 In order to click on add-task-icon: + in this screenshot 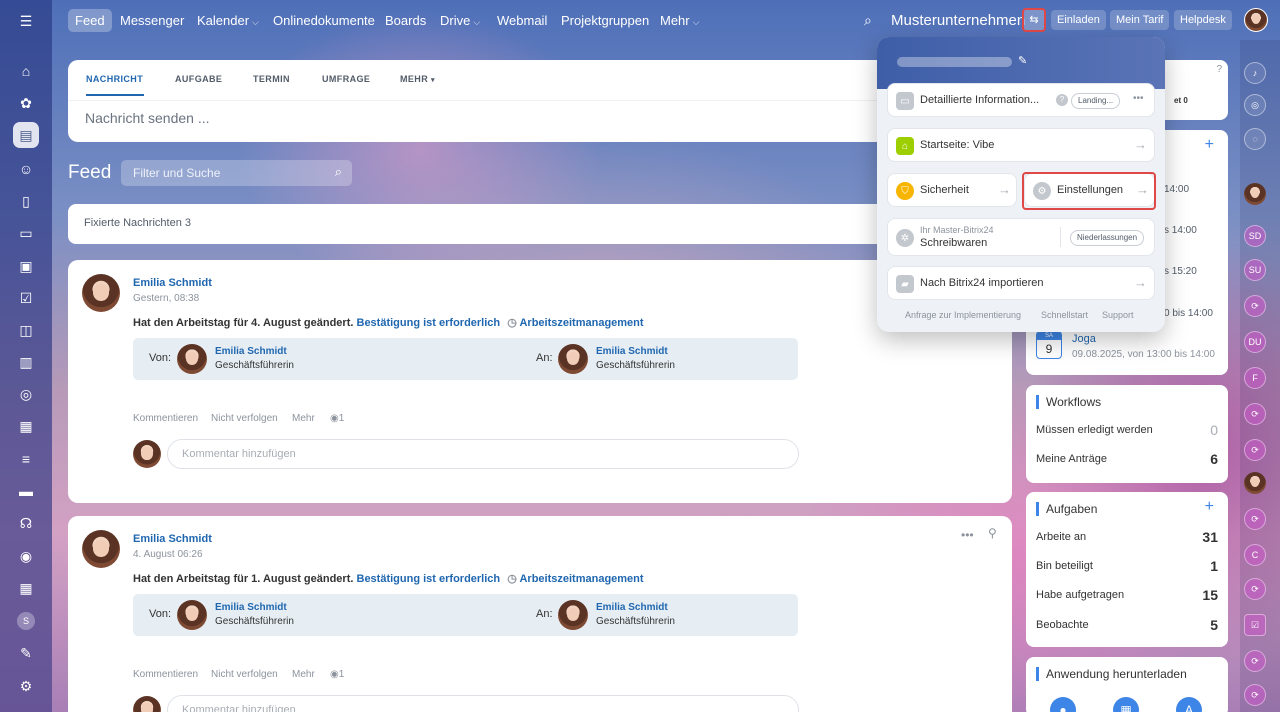, I will do `click(1209, 507)`.